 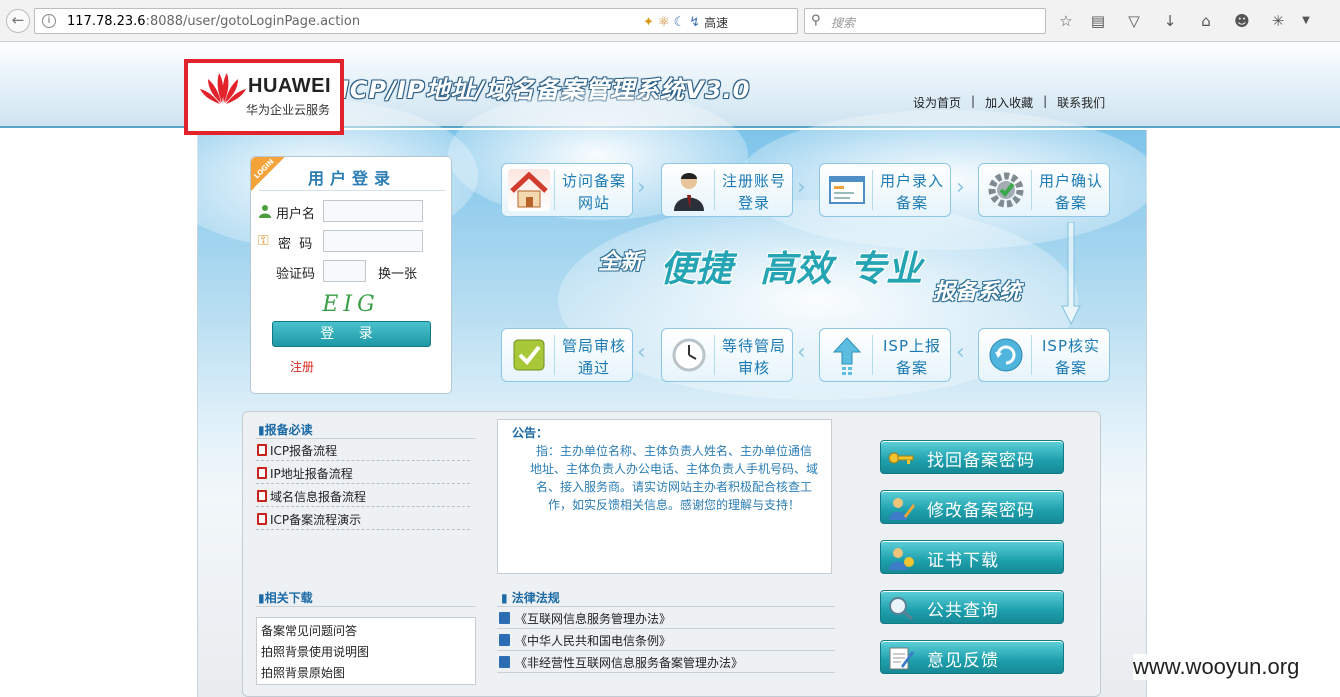 I want to click on list-item: ICP报备流程, so click(x=297, y=450).